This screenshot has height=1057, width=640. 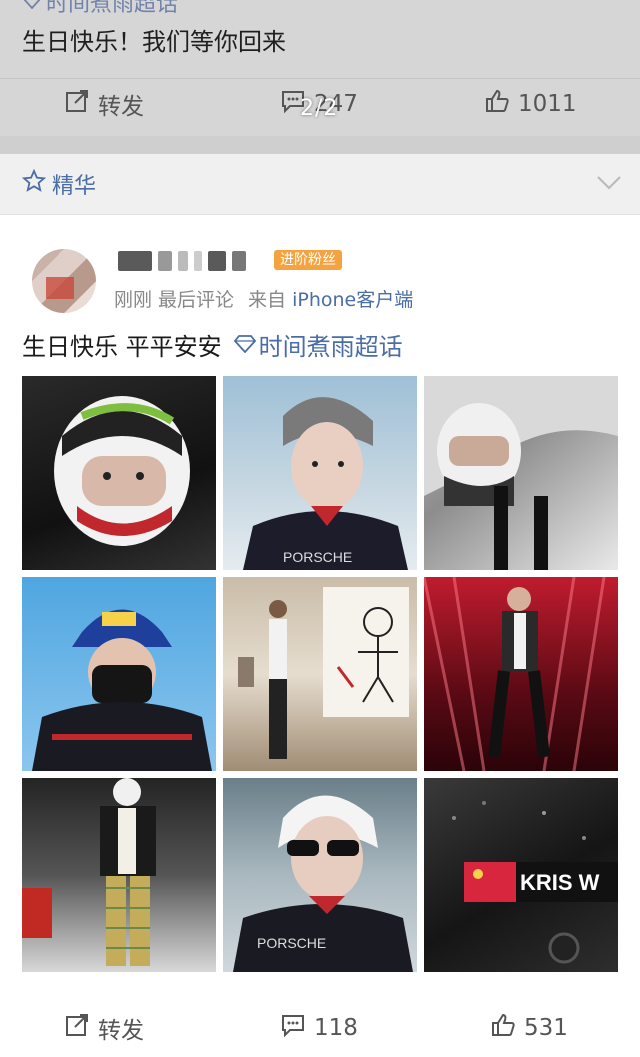 What do you see at coordinates (320, 145) in the screenshot?
I see `divider` at bounding box center [320, 145].